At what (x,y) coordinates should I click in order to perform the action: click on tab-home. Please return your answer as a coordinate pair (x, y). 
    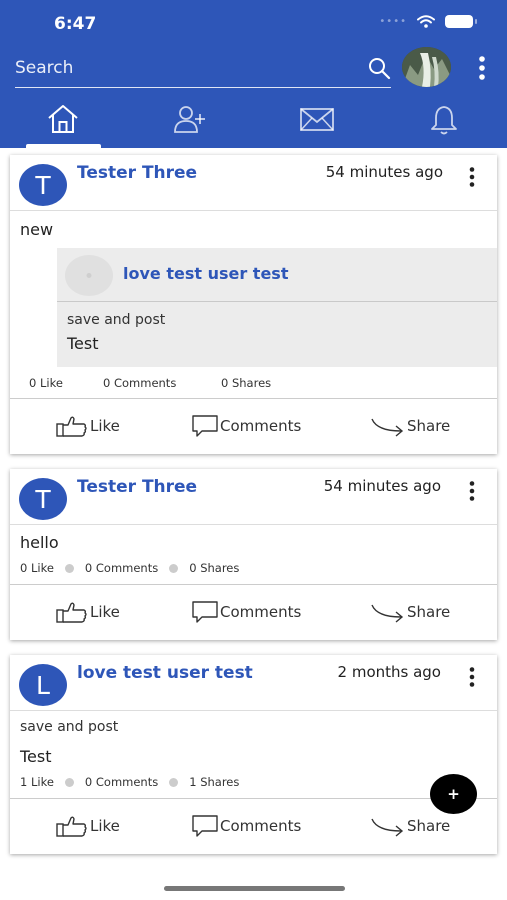
    Looking at the image, I should click on (63, 123).